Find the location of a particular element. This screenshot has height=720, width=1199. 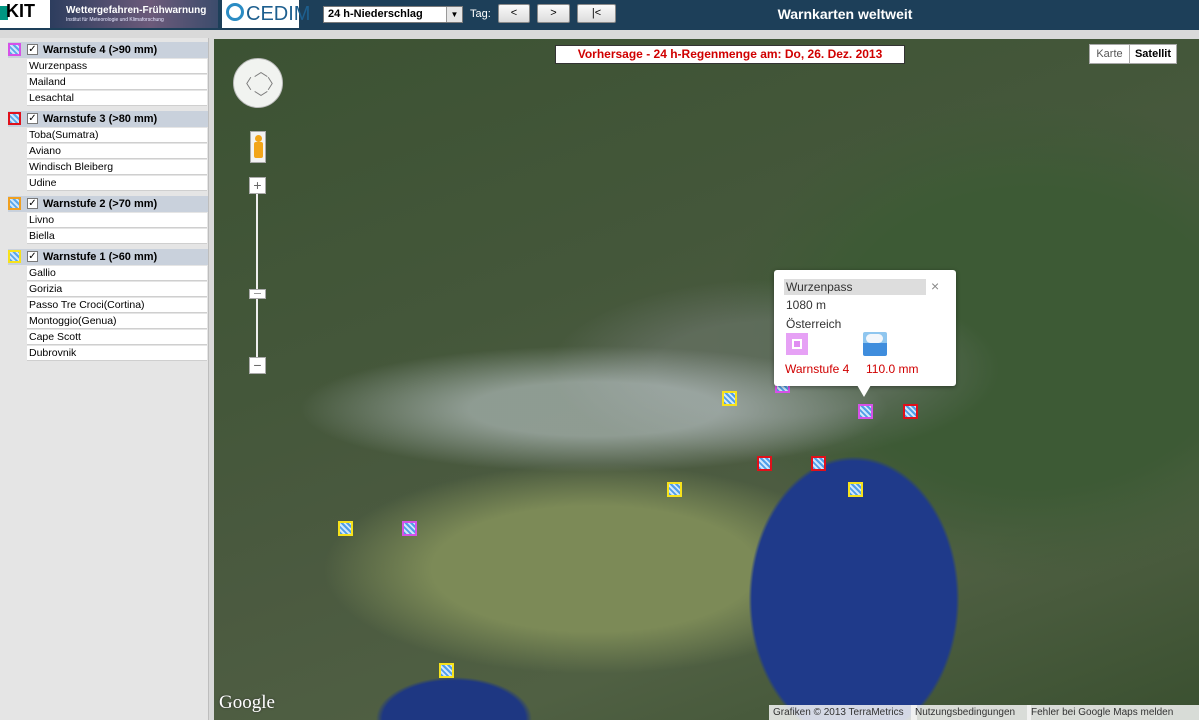

list-item: Wurzenpass is located at coordinates (117, 66).